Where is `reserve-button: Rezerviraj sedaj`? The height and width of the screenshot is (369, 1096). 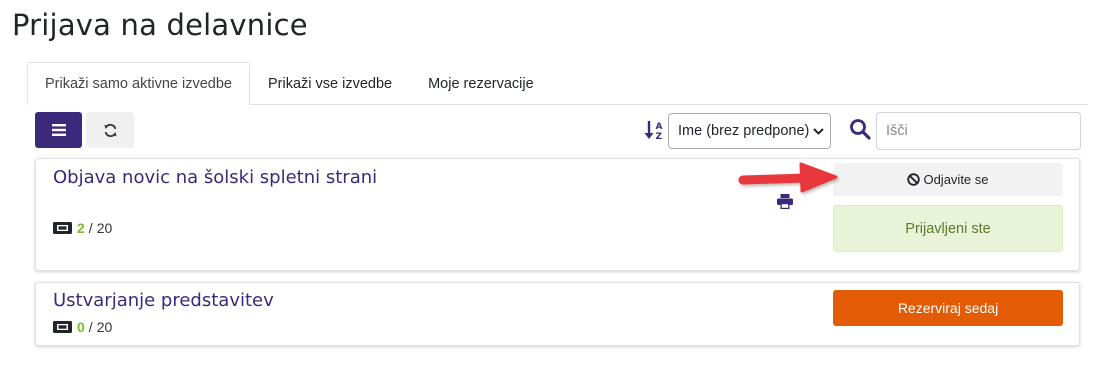 reserve-button: Rezerviraj sedaj is located at coordinates (948, 308).